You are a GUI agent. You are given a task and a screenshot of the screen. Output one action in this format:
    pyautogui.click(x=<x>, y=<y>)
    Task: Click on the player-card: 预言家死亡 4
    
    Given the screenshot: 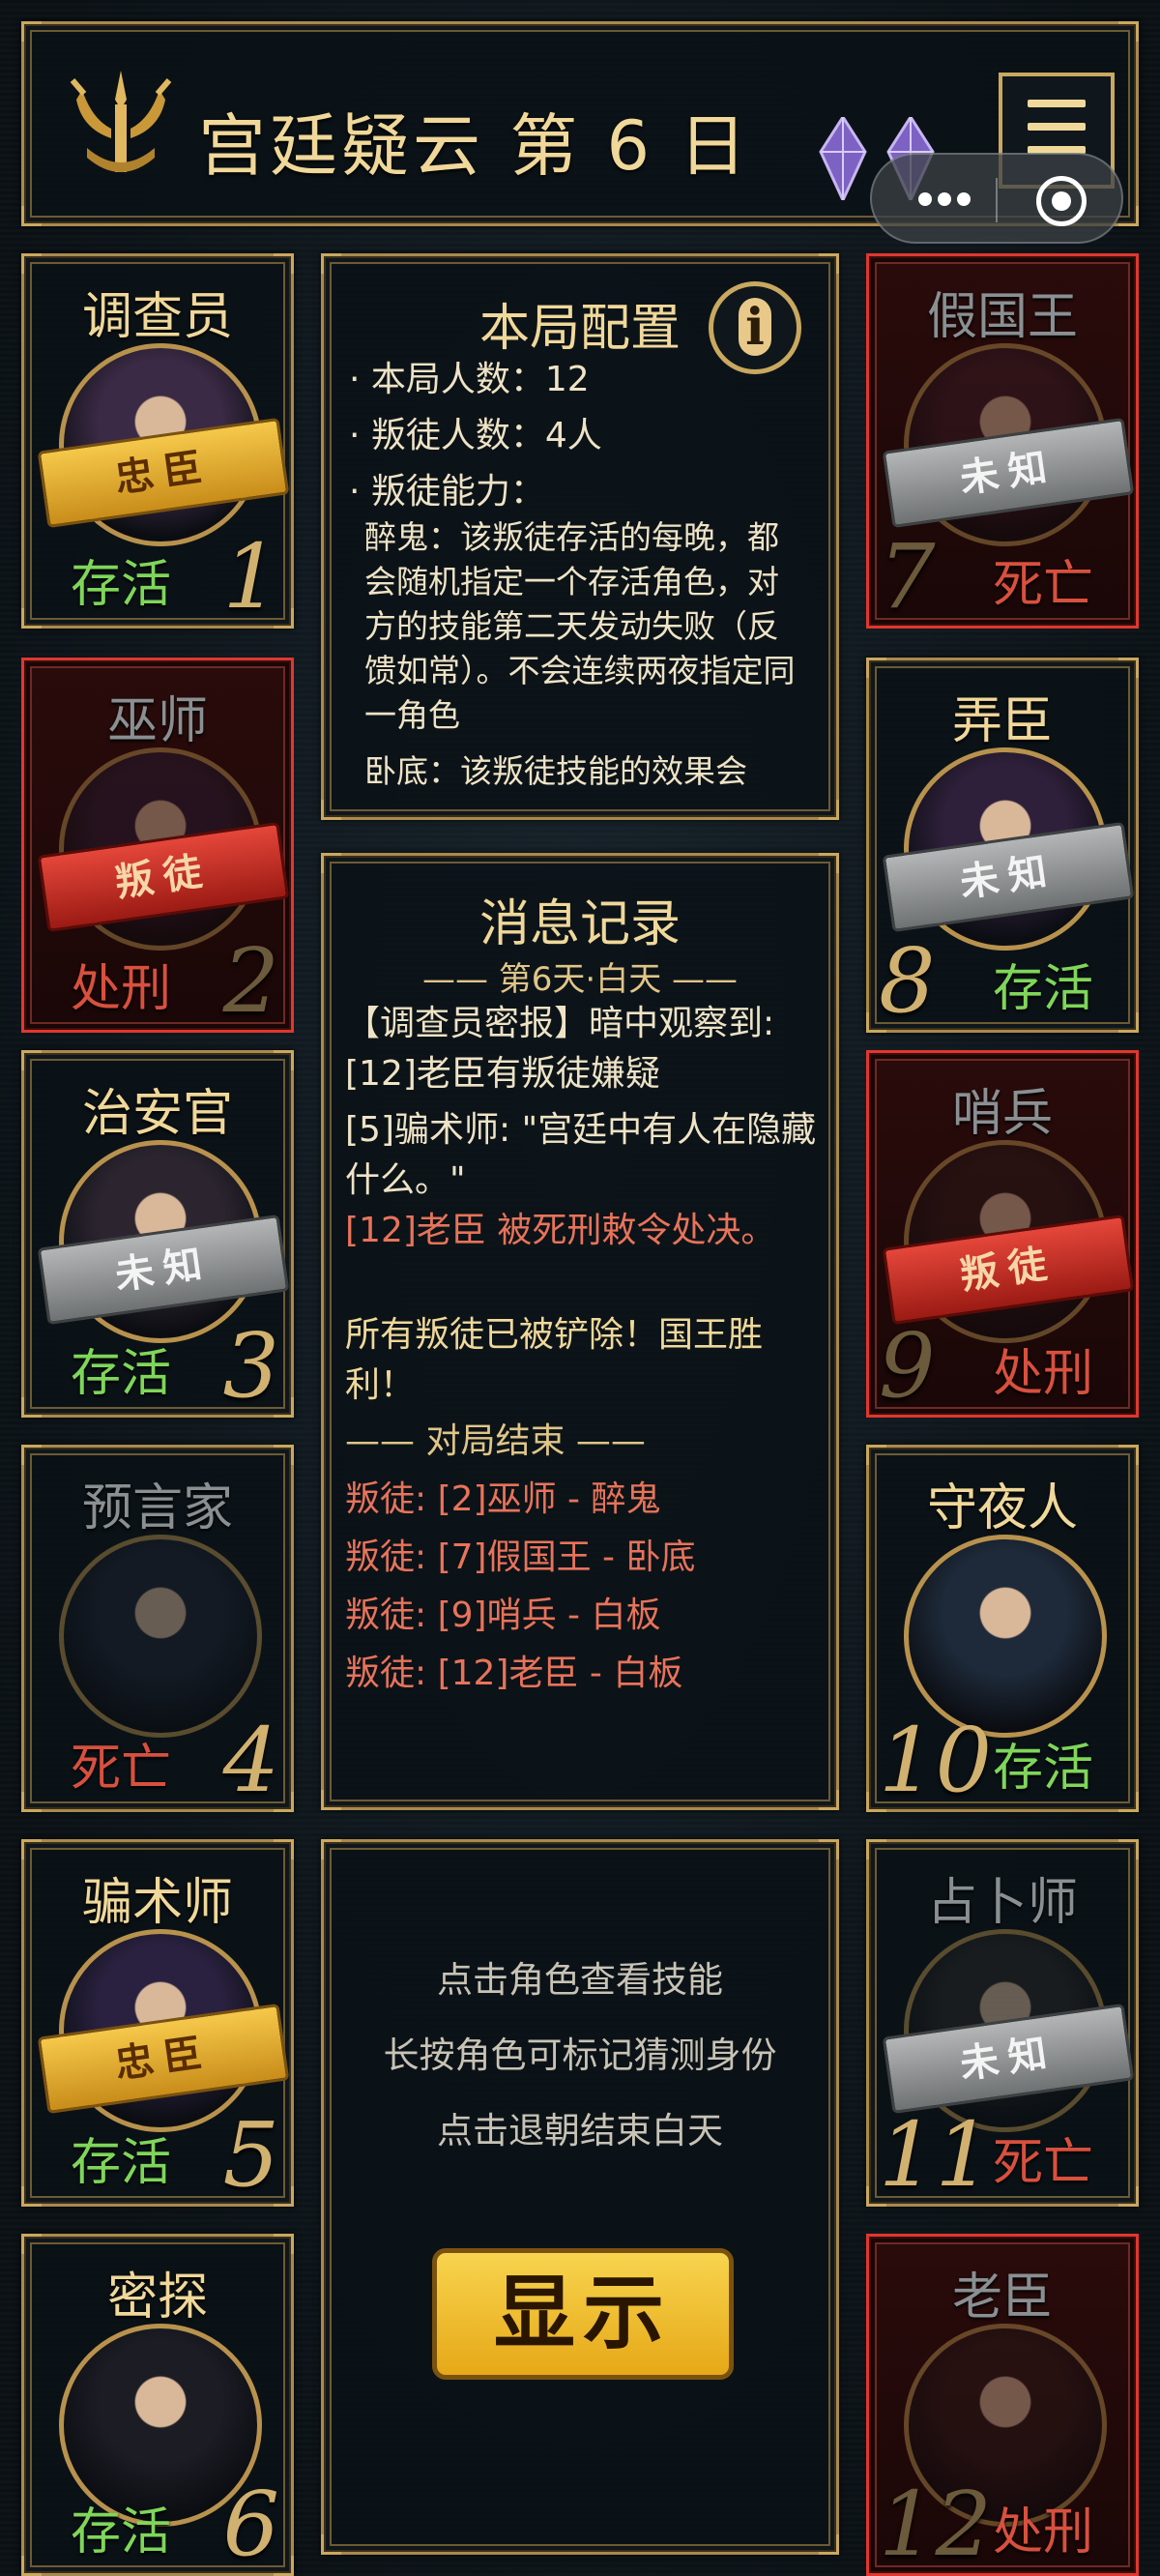 What is the action you would take?
    pyautogui.click(x=157, y=1628)
    